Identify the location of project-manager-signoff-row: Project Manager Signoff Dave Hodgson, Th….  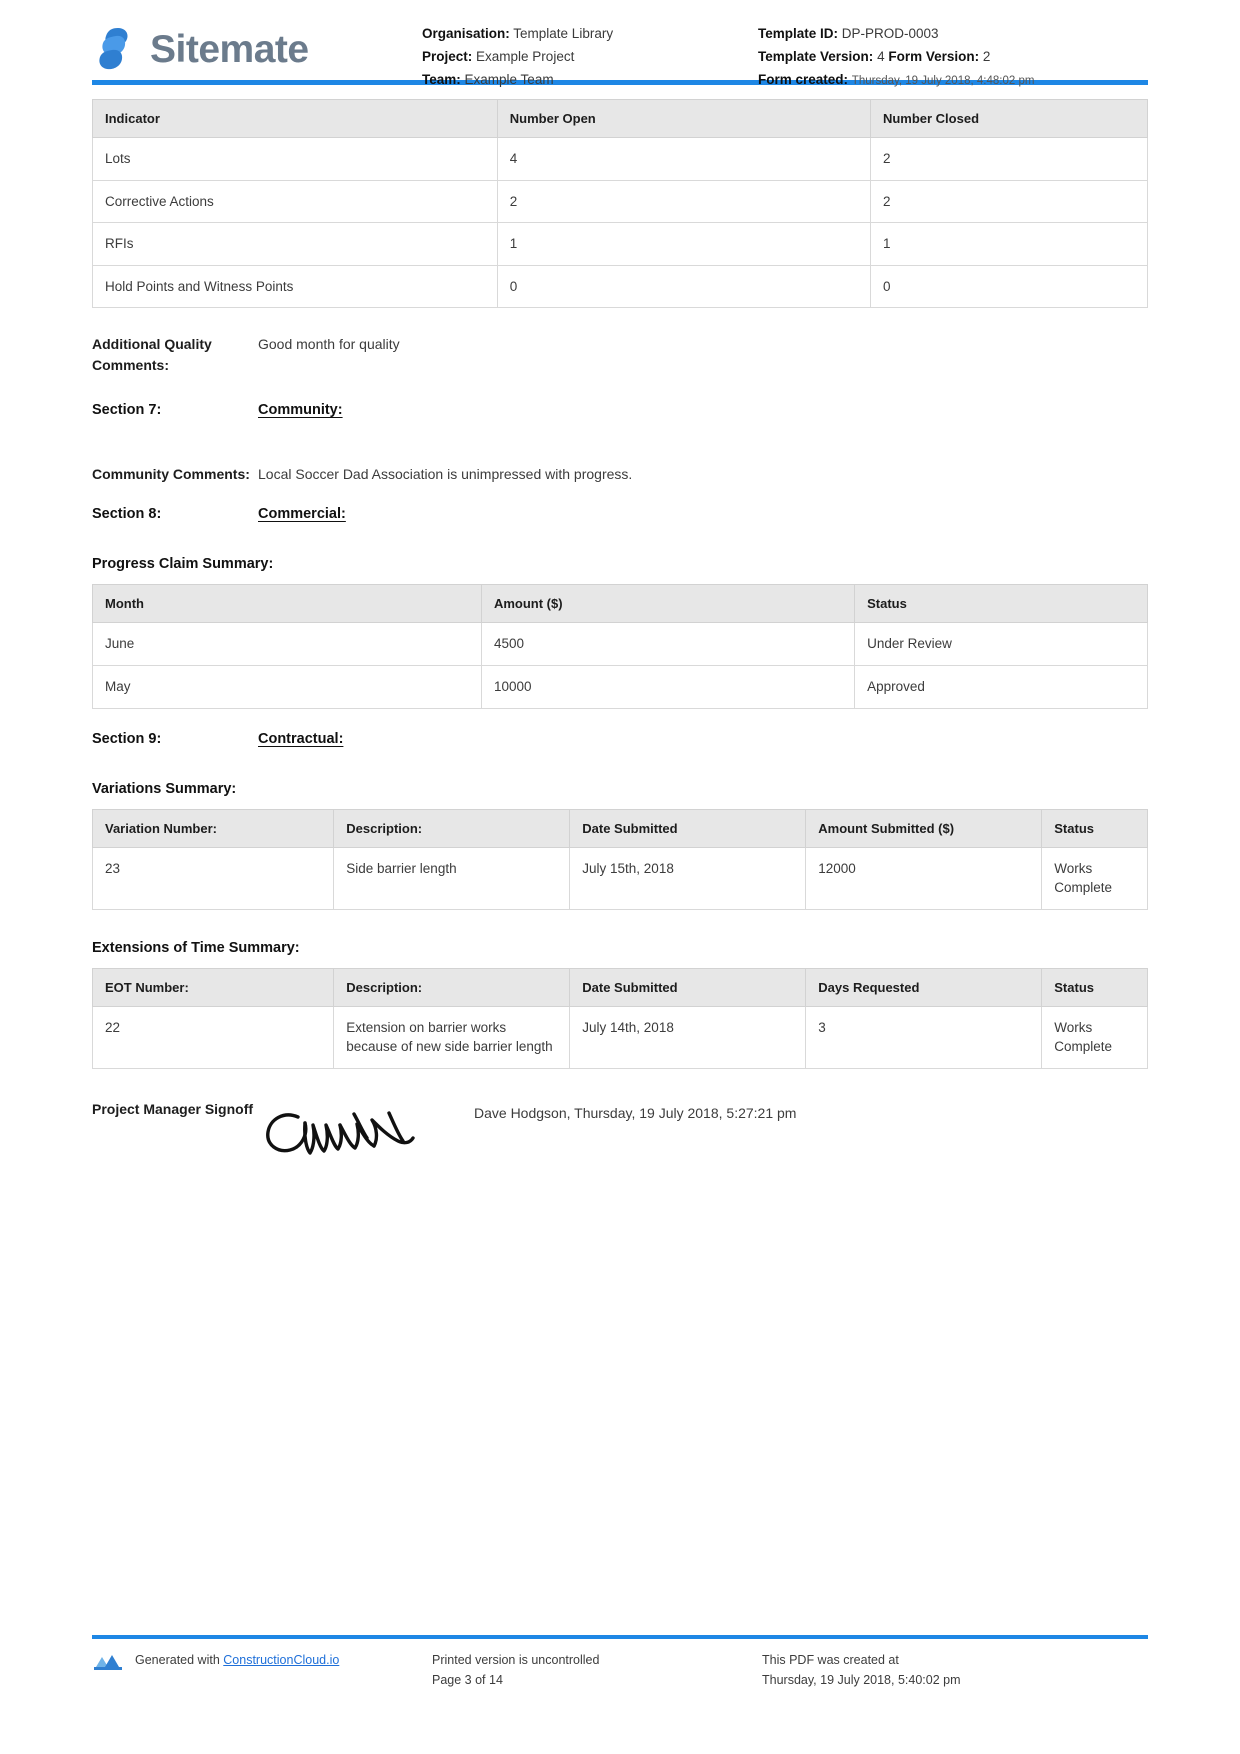
(620, 1133).